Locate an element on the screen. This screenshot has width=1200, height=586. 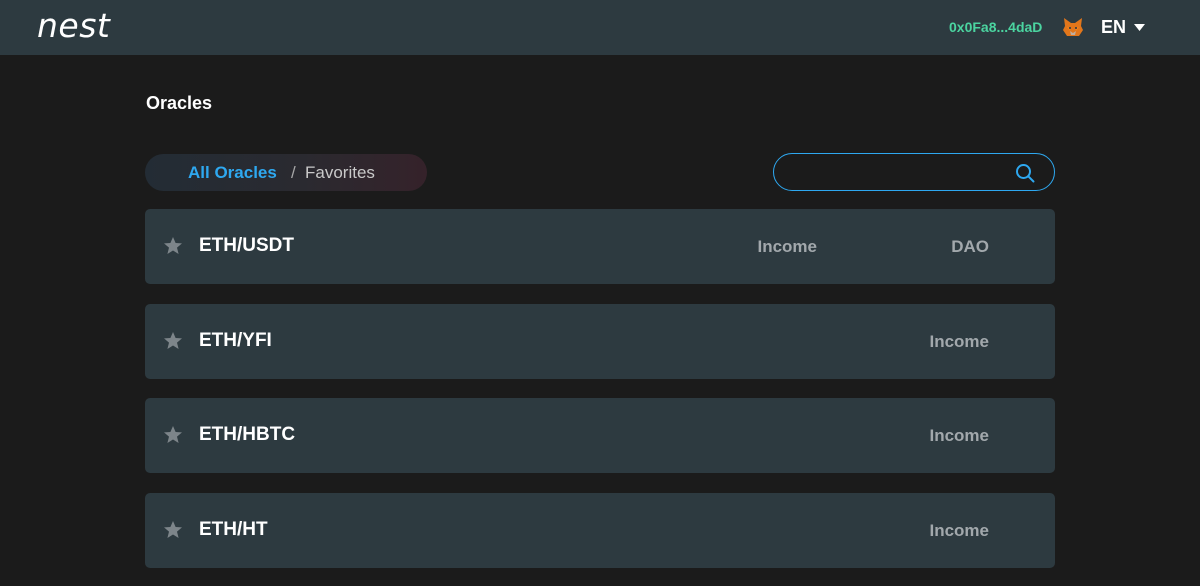
chevron-down-icon is located at coordinates (1139, 27).